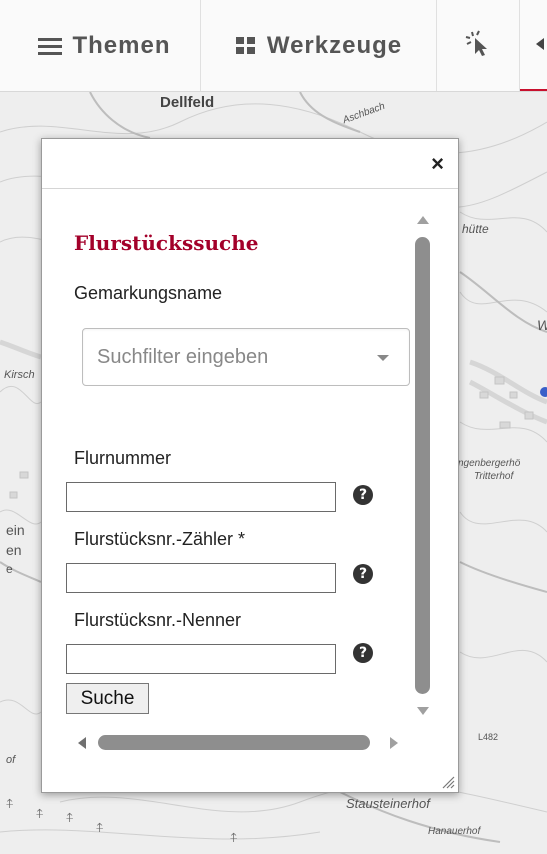 The width and height of the screenshot is (547, 854). I want to click on nav-select-tool-button, so click(478, 45).